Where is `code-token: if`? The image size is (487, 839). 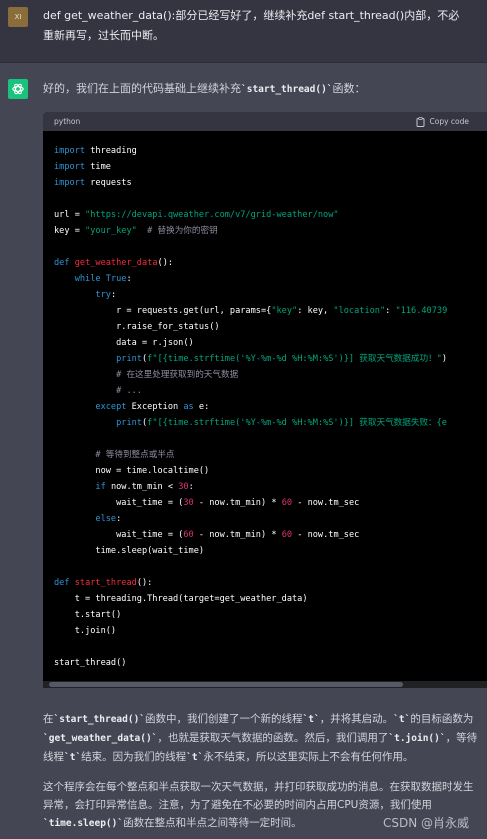
code-token: if is located at coordinates (100, 487).